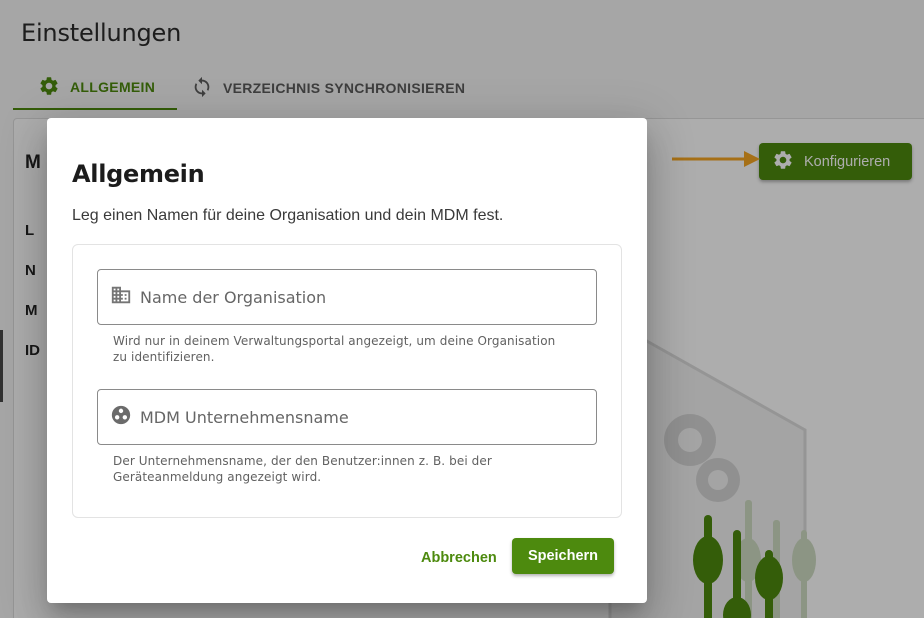  I want to click on community-icon, so click(121, 417).